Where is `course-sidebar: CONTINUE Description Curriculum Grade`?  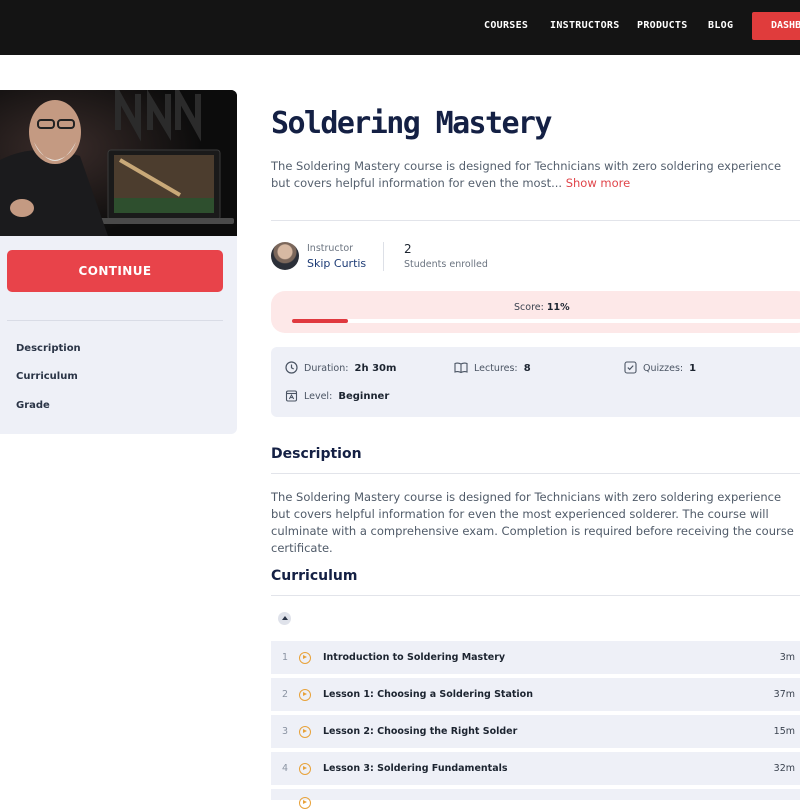
course-sidebar: CONTINUE Description Curriculum Grade is located at coordinates (118, 262).